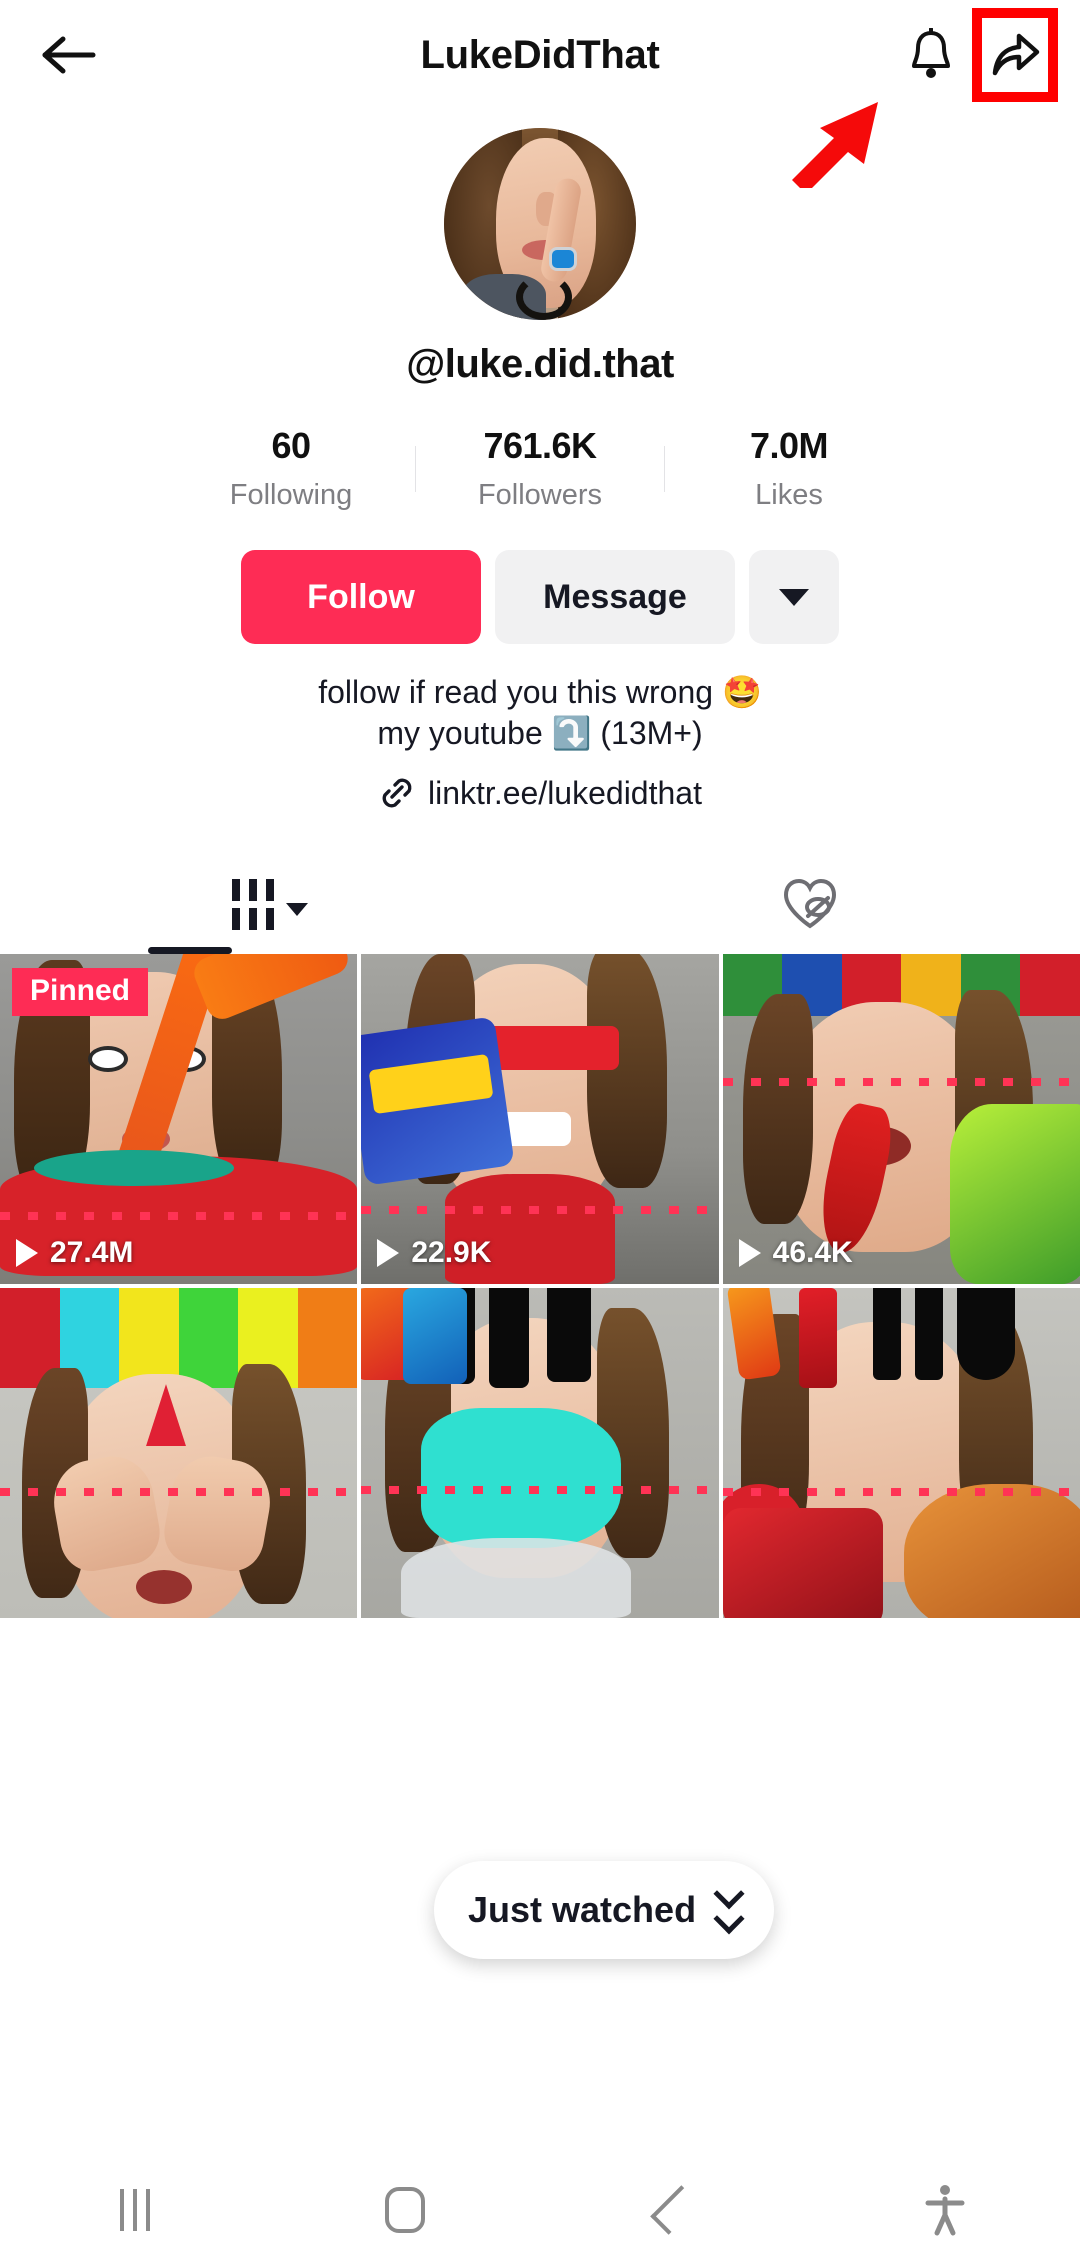  Describe the element at coordinates (291, 445) in the screenshot. I see `stat-value: 60` at that location.